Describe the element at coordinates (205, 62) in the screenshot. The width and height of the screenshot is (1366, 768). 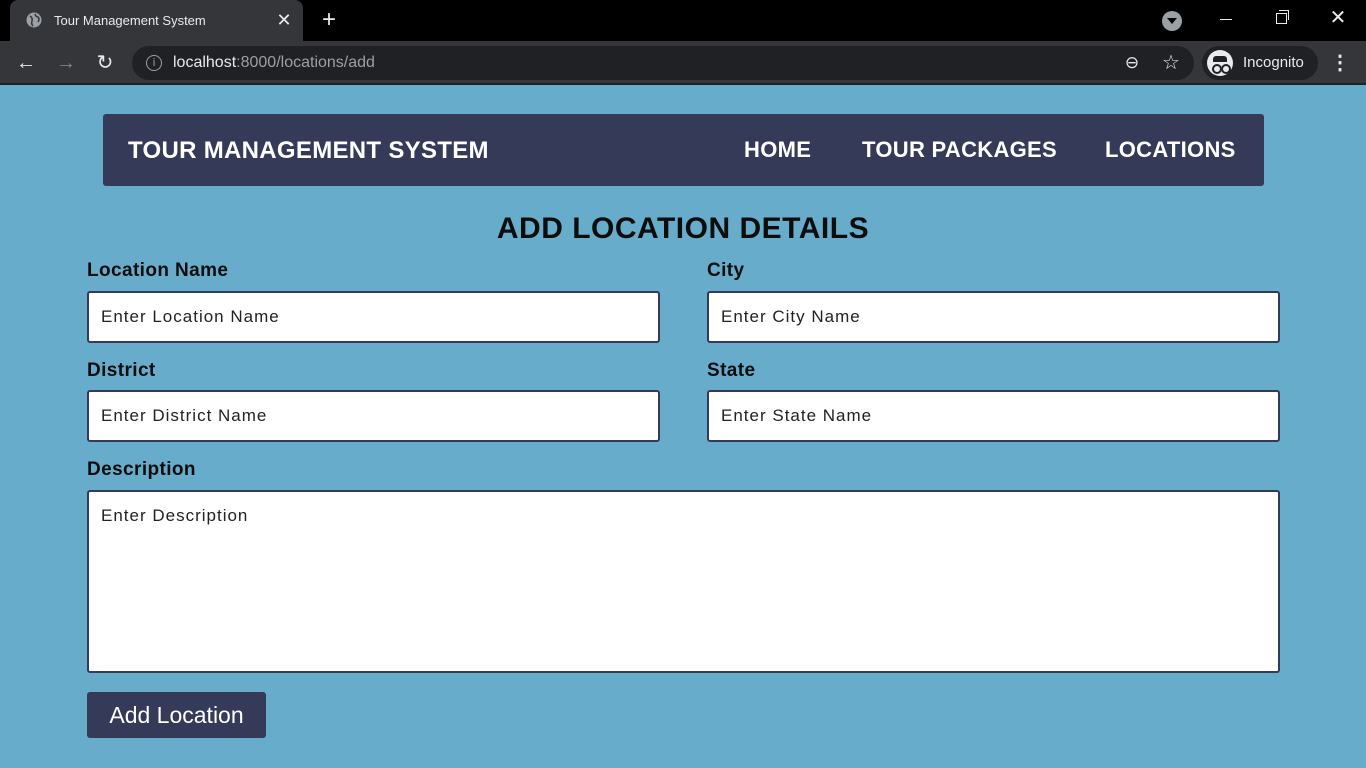
I see `url-host: localhost` at that location.